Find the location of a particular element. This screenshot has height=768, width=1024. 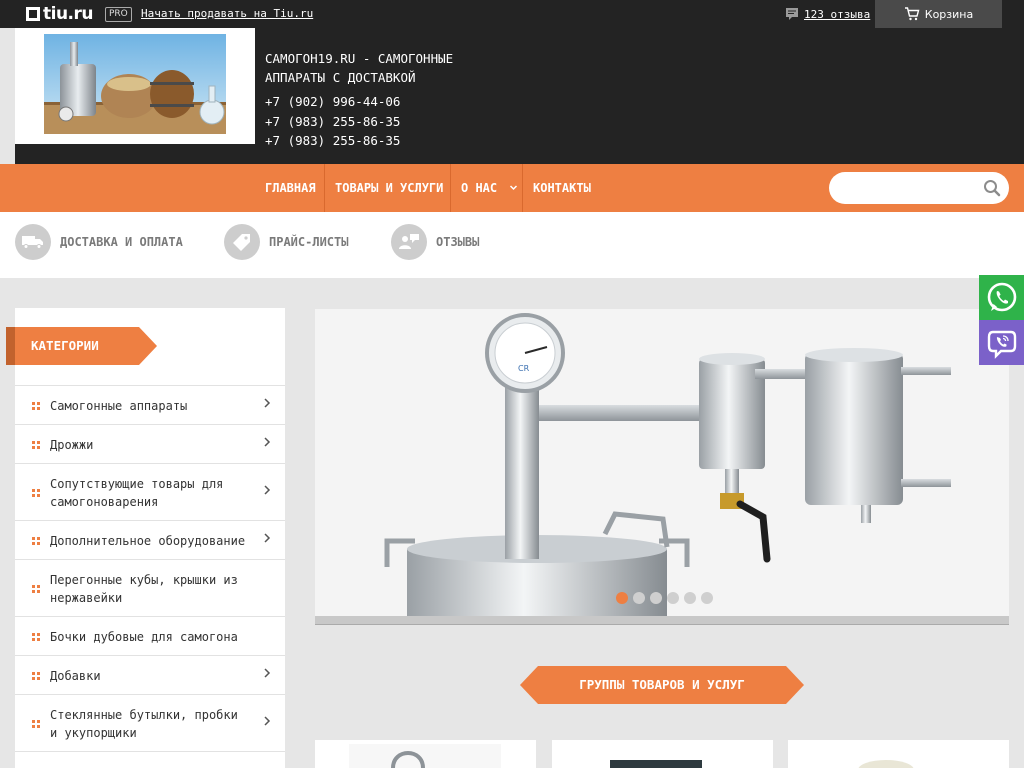

site-logo is located at coordinates (135, 86).